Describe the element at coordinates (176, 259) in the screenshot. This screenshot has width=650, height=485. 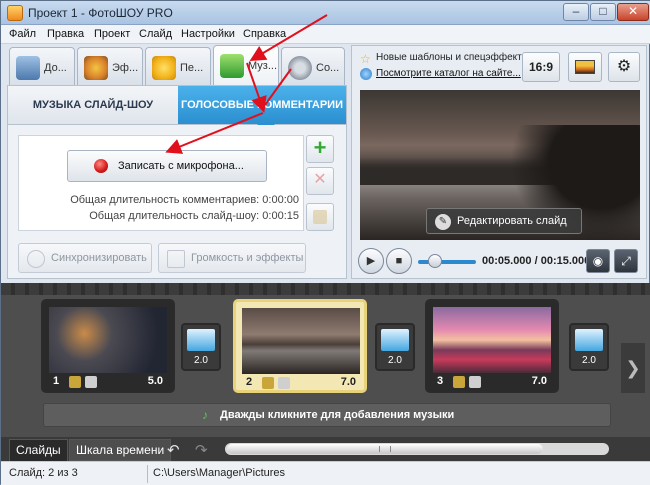
I see `music-settings-icon` at that location.